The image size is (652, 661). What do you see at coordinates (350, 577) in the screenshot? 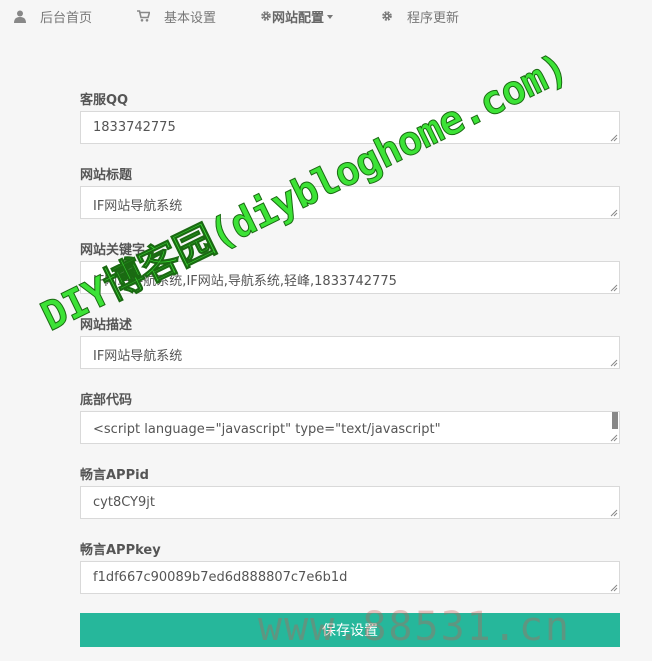
I see `changyan-appkey-field: f1df667c90089b7ed6d888807c7e6b1d` at bounding box center [350, 577].